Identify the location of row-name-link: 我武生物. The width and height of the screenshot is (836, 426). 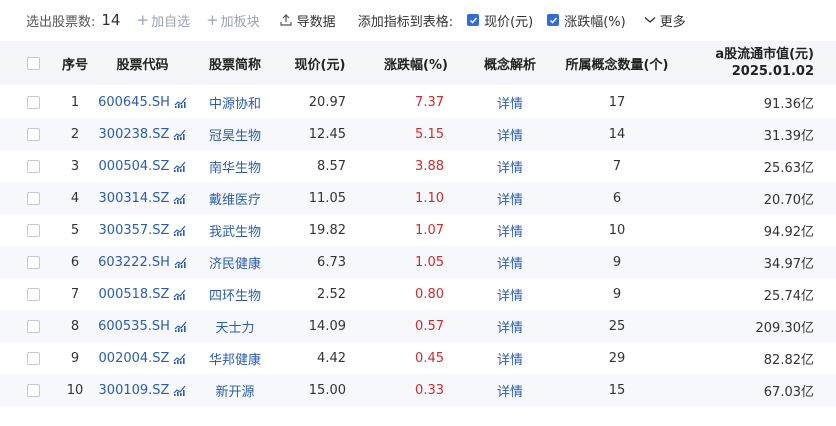
(235, 230).